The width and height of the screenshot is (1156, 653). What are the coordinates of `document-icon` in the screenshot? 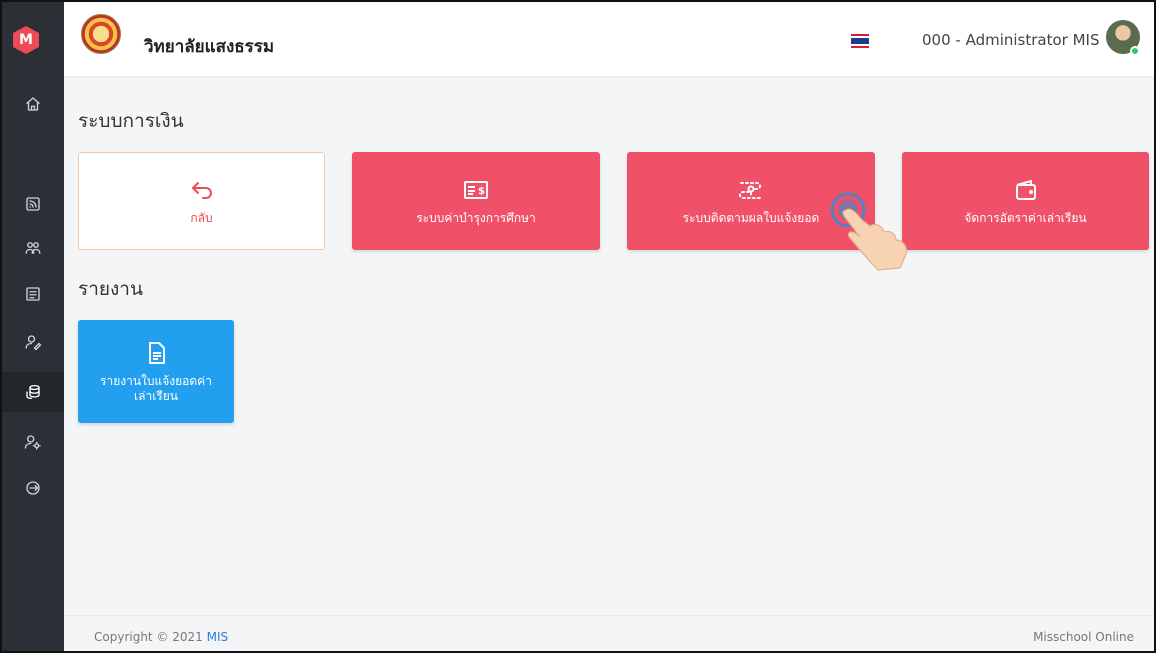 It's located at (156, 353).